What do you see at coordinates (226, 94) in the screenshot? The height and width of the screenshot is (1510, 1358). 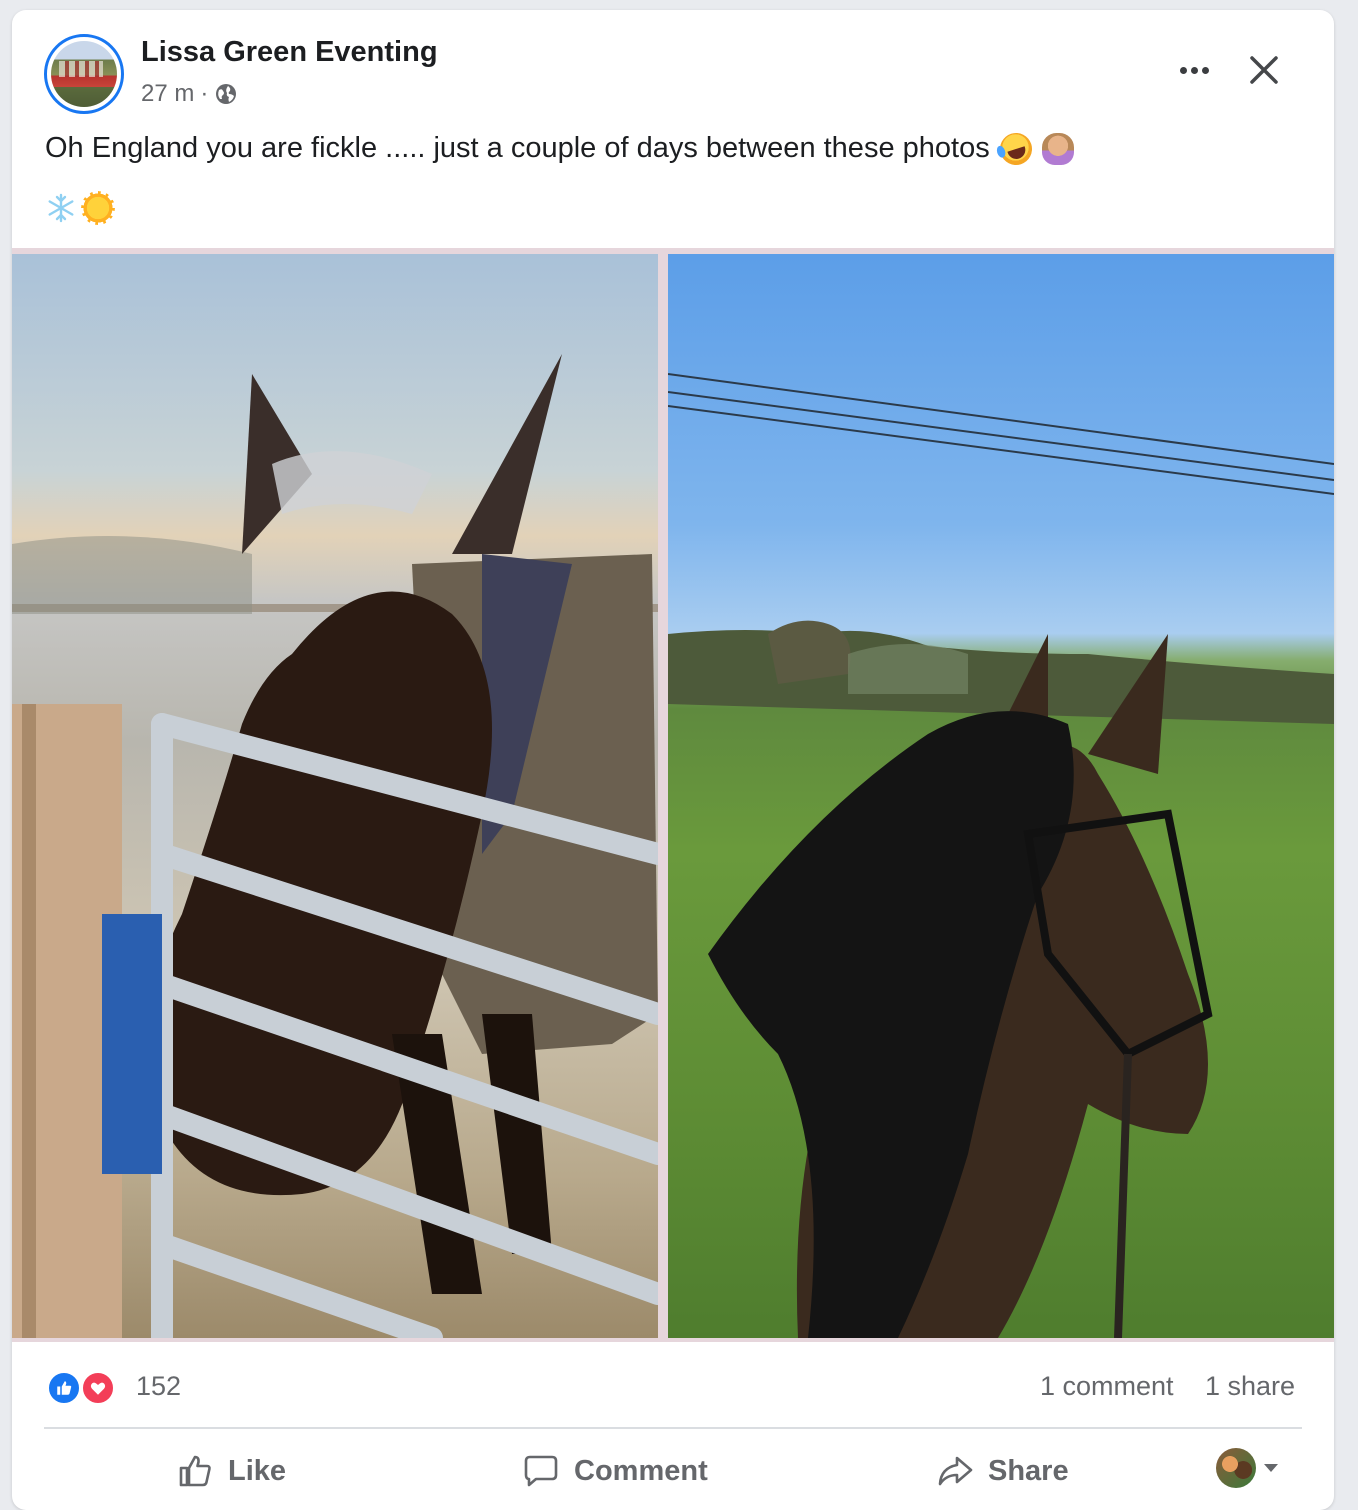 I see `globe-icon` at bounding box center [226, 94].